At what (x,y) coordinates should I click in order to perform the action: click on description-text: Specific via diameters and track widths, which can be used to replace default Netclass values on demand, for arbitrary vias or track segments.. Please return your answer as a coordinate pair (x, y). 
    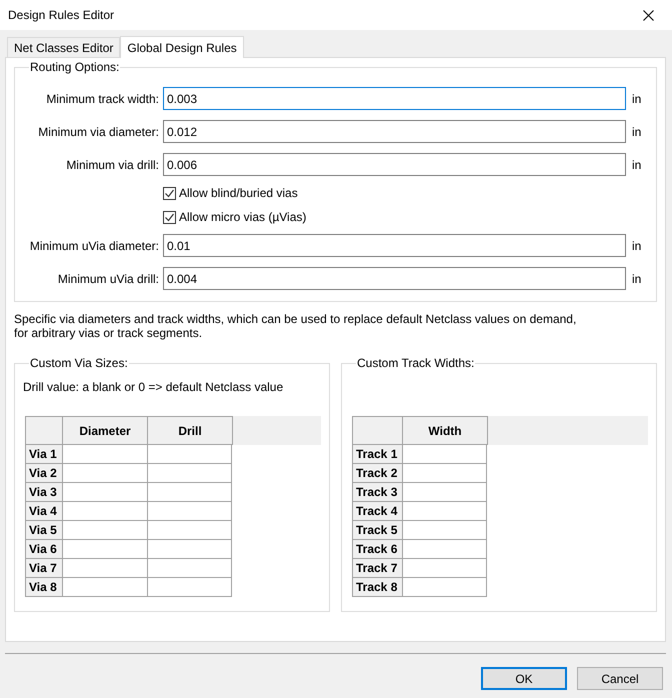
    Looking at the image, I should click on (296, 326).